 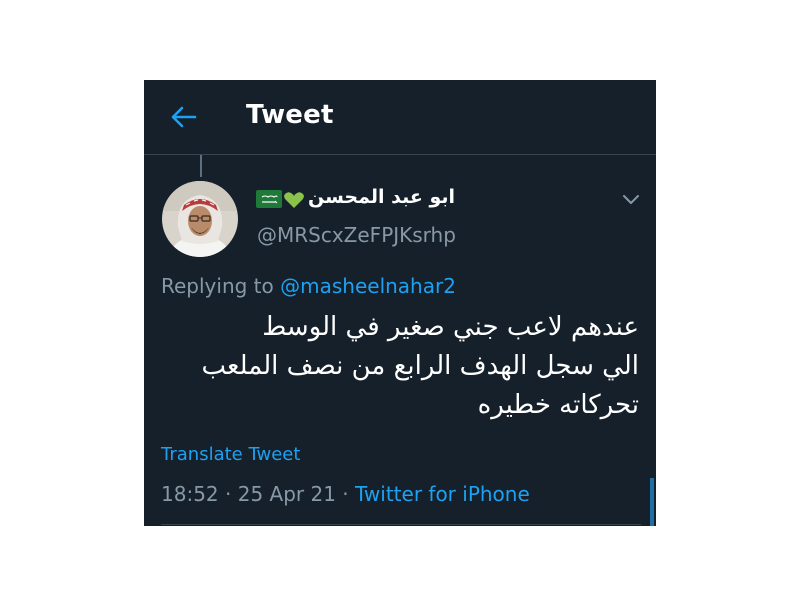 I want to click on tweet-date: 25 Apr 21, so click(x=286, y=494).